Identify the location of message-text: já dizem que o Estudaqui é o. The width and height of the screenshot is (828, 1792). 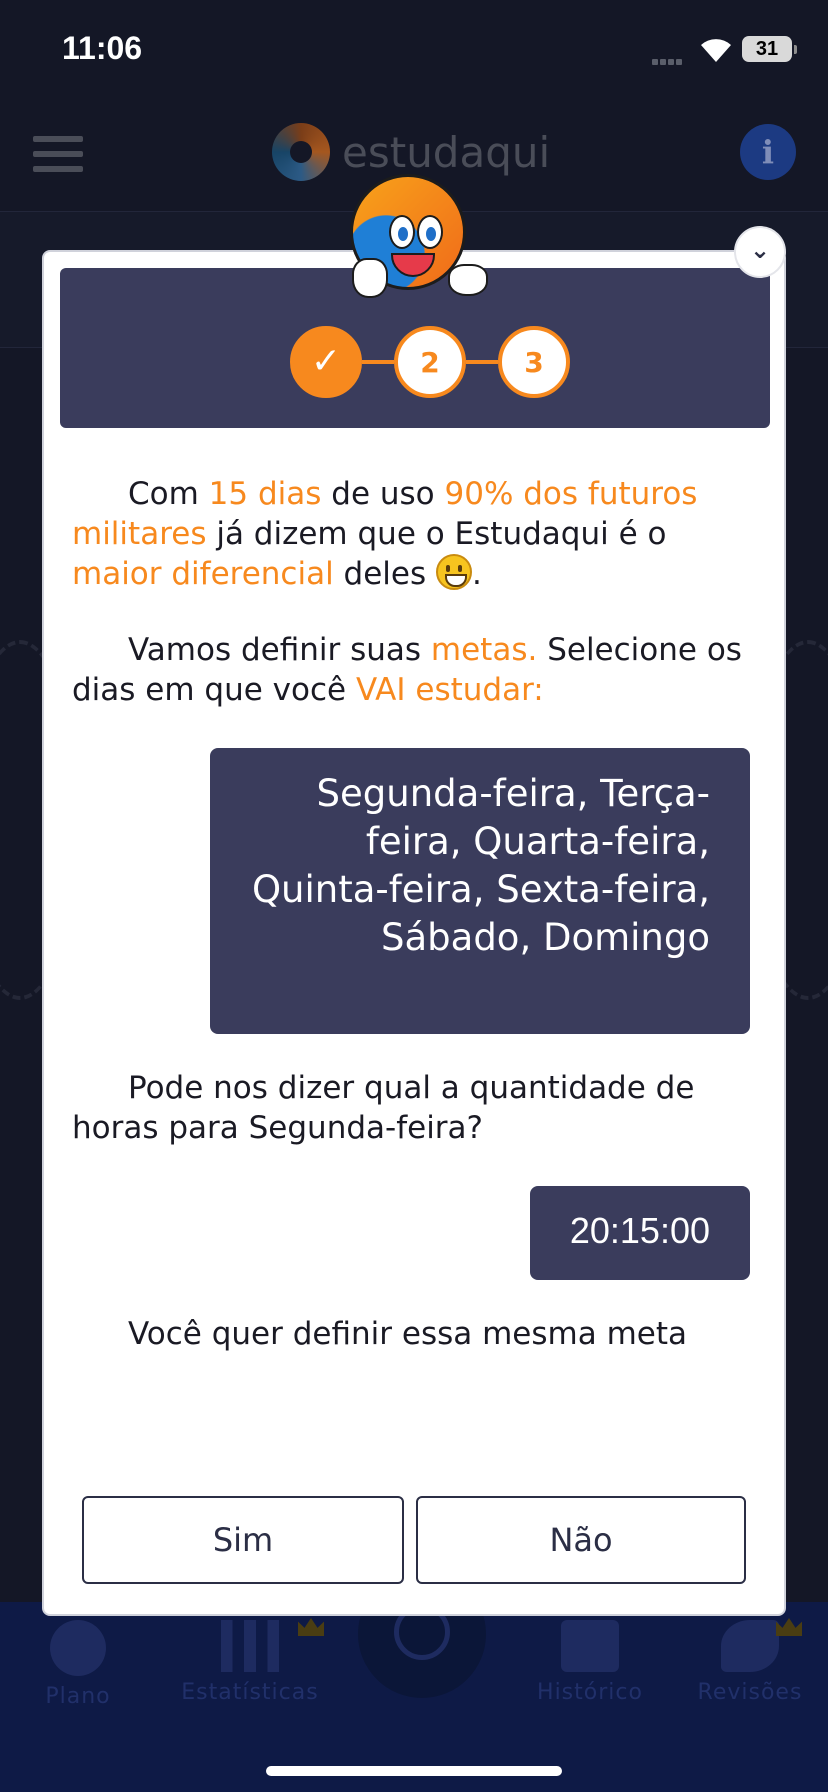
(436, 534).